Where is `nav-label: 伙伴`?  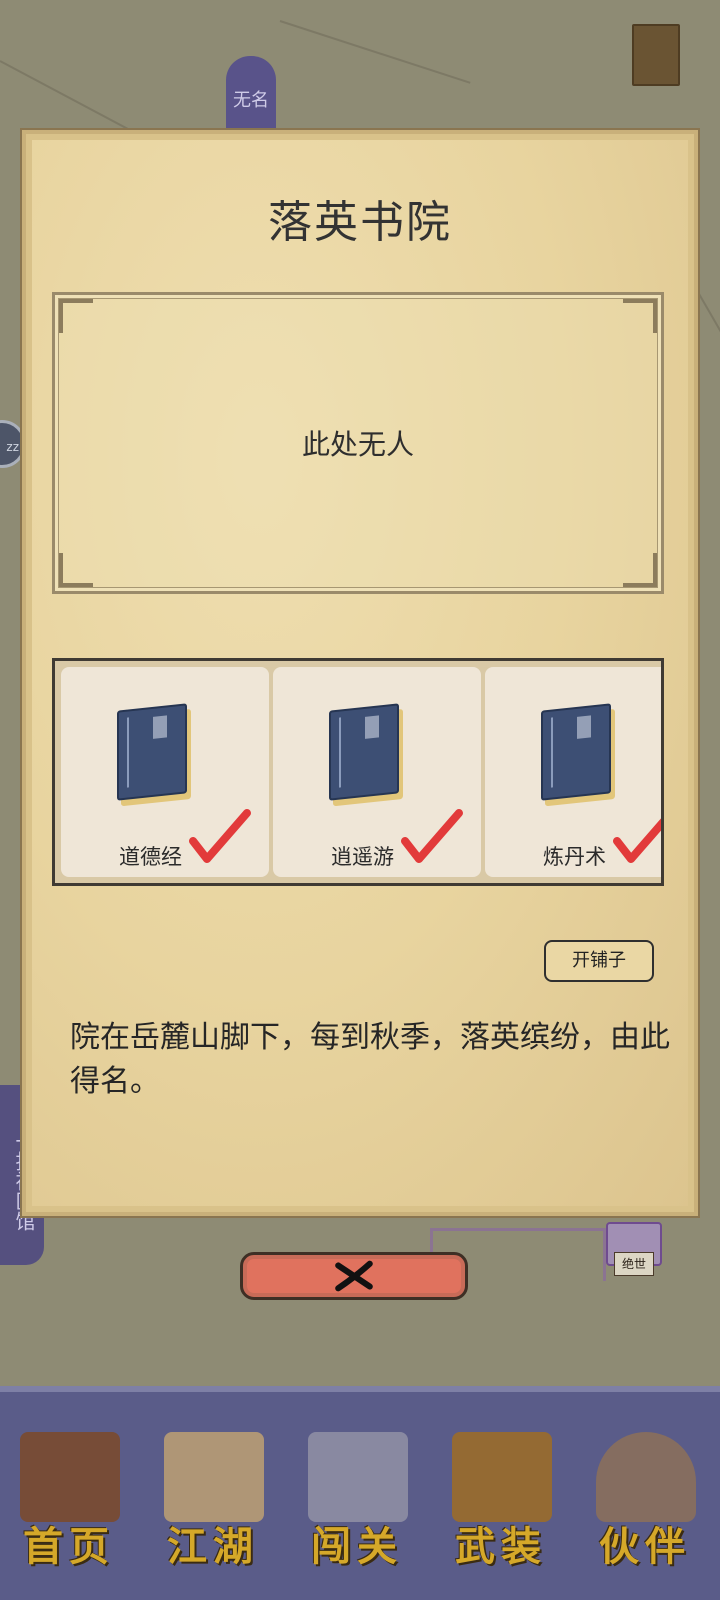
nav-label: 伙伴 is located at coordinates (645, 1546).